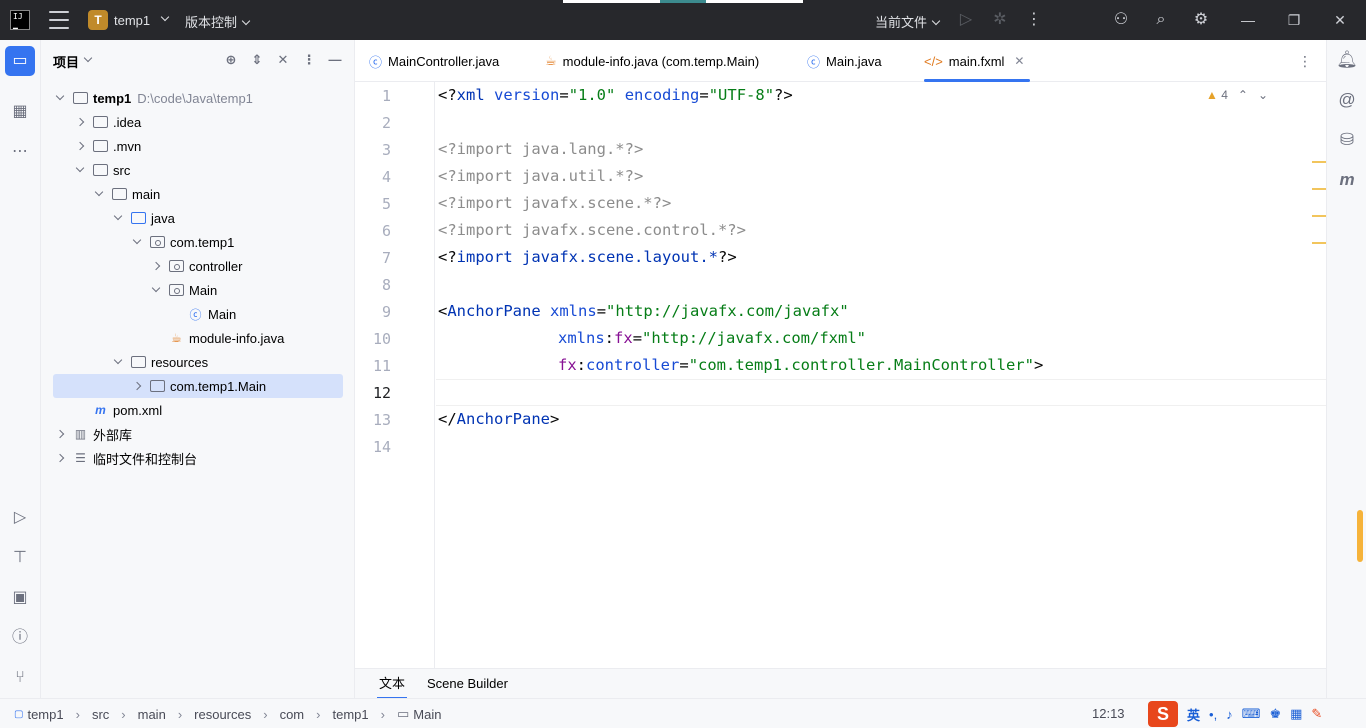  I want to click on options-icon: ⋮, so click(309, 60).